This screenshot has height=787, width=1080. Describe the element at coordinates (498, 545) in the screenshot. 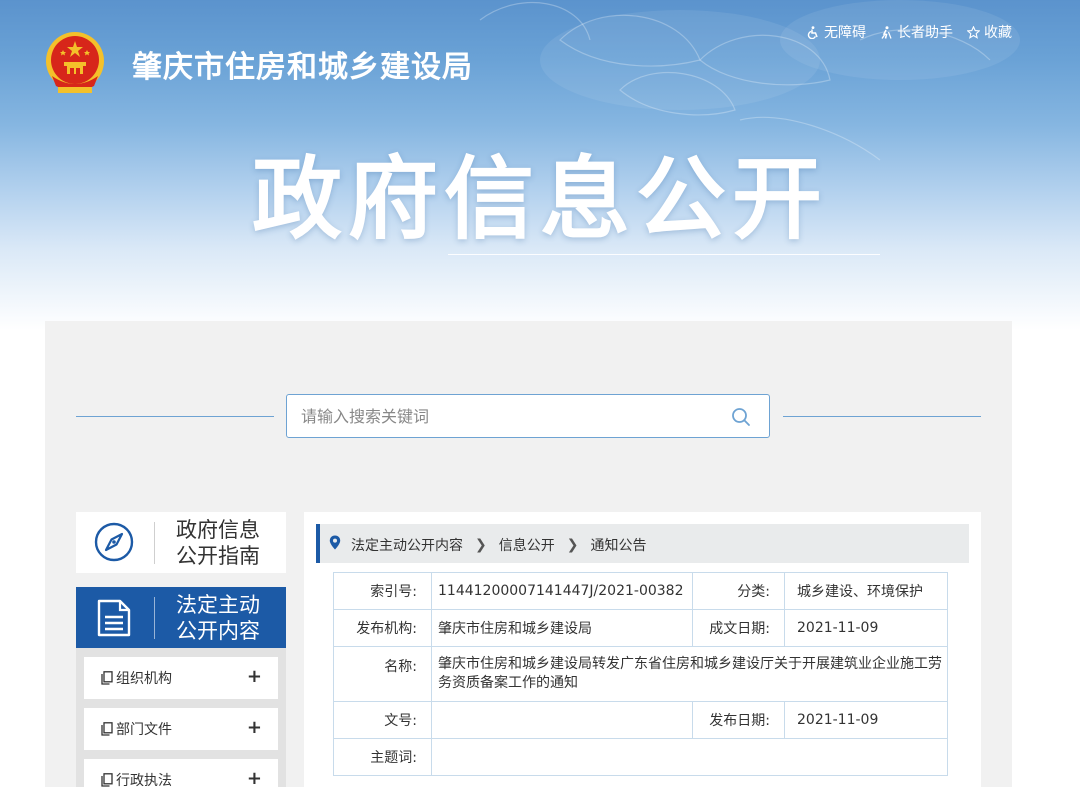

I see `breadcrumb-items: 法定主动公开内容 ❯ 信息公开 ❯ 通知公告` at that location.